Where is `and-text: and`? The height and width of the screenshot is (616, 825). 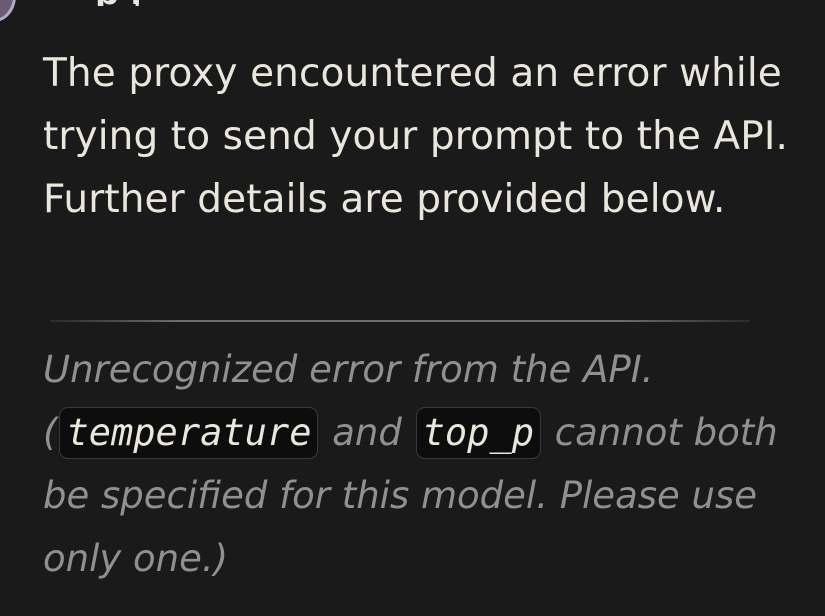 and-text: and is located at coordinates (367, 432).